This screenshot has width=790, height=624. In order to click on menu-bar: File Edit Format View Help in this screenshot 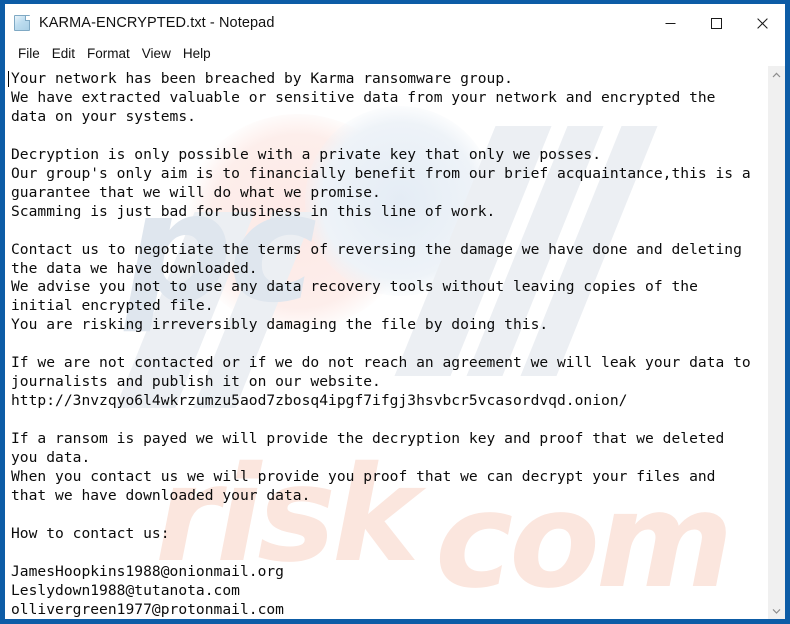, I will do `click(395, 53)`.